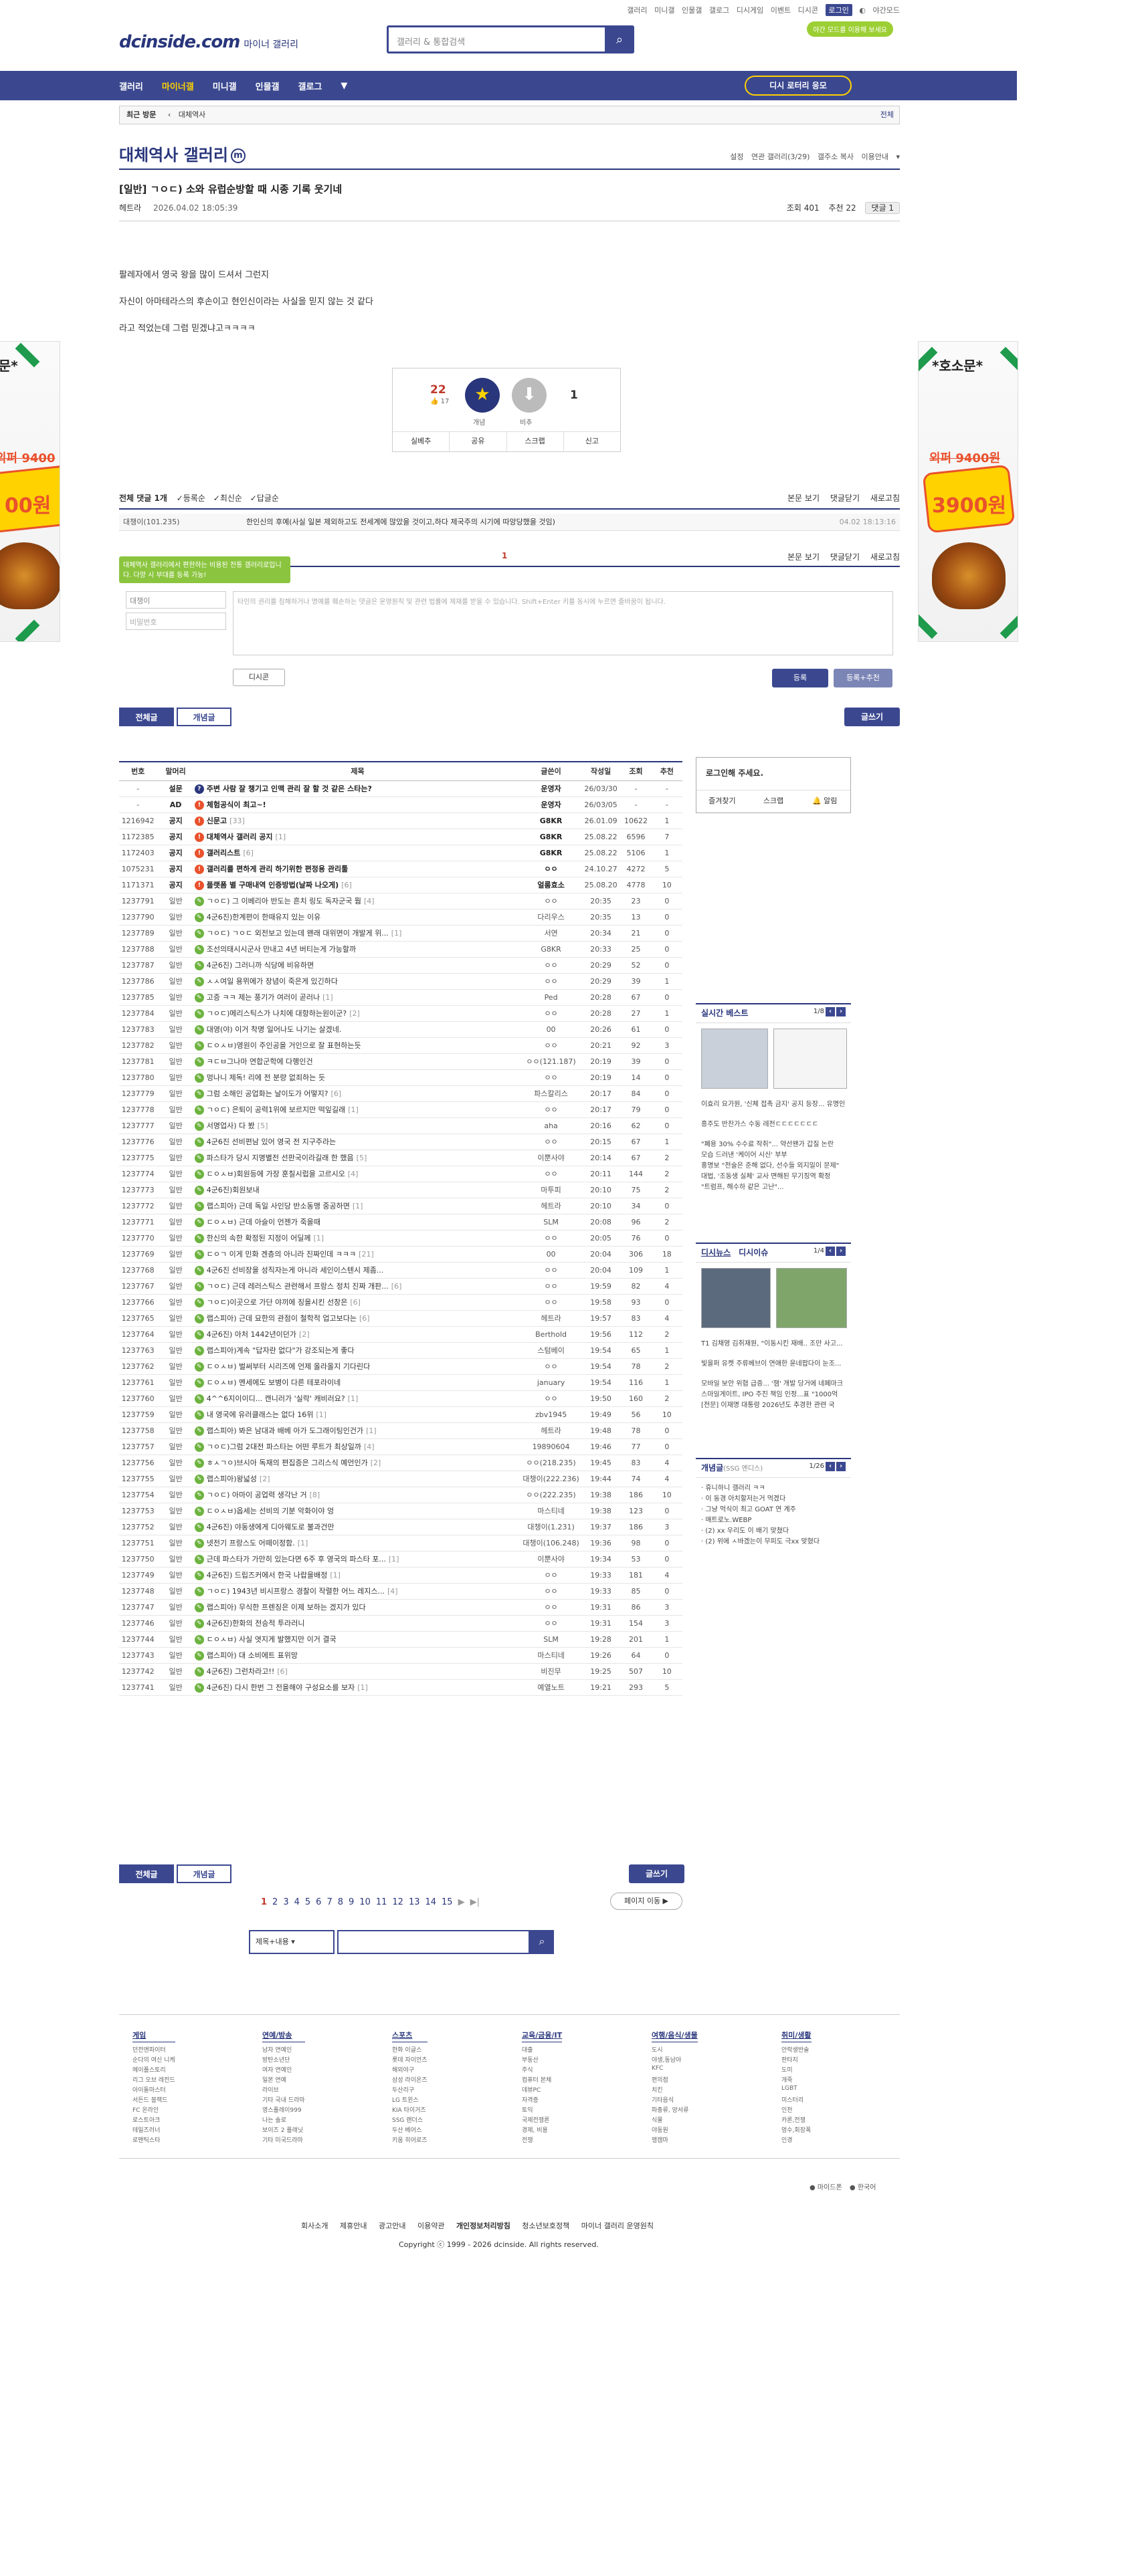  I want to click on post-title-cell: ! 신문고 [33], so click(357, 821).